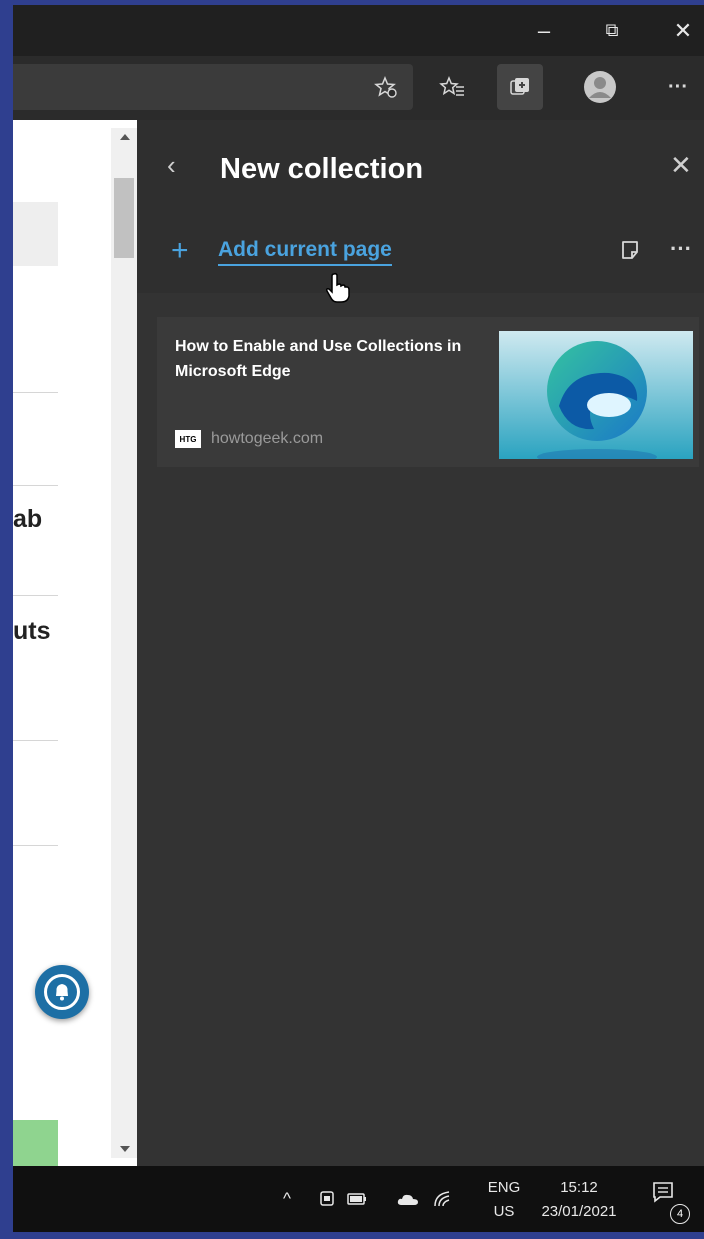  I want to click on chevron-left-icon: ‹, so click(171, 165).